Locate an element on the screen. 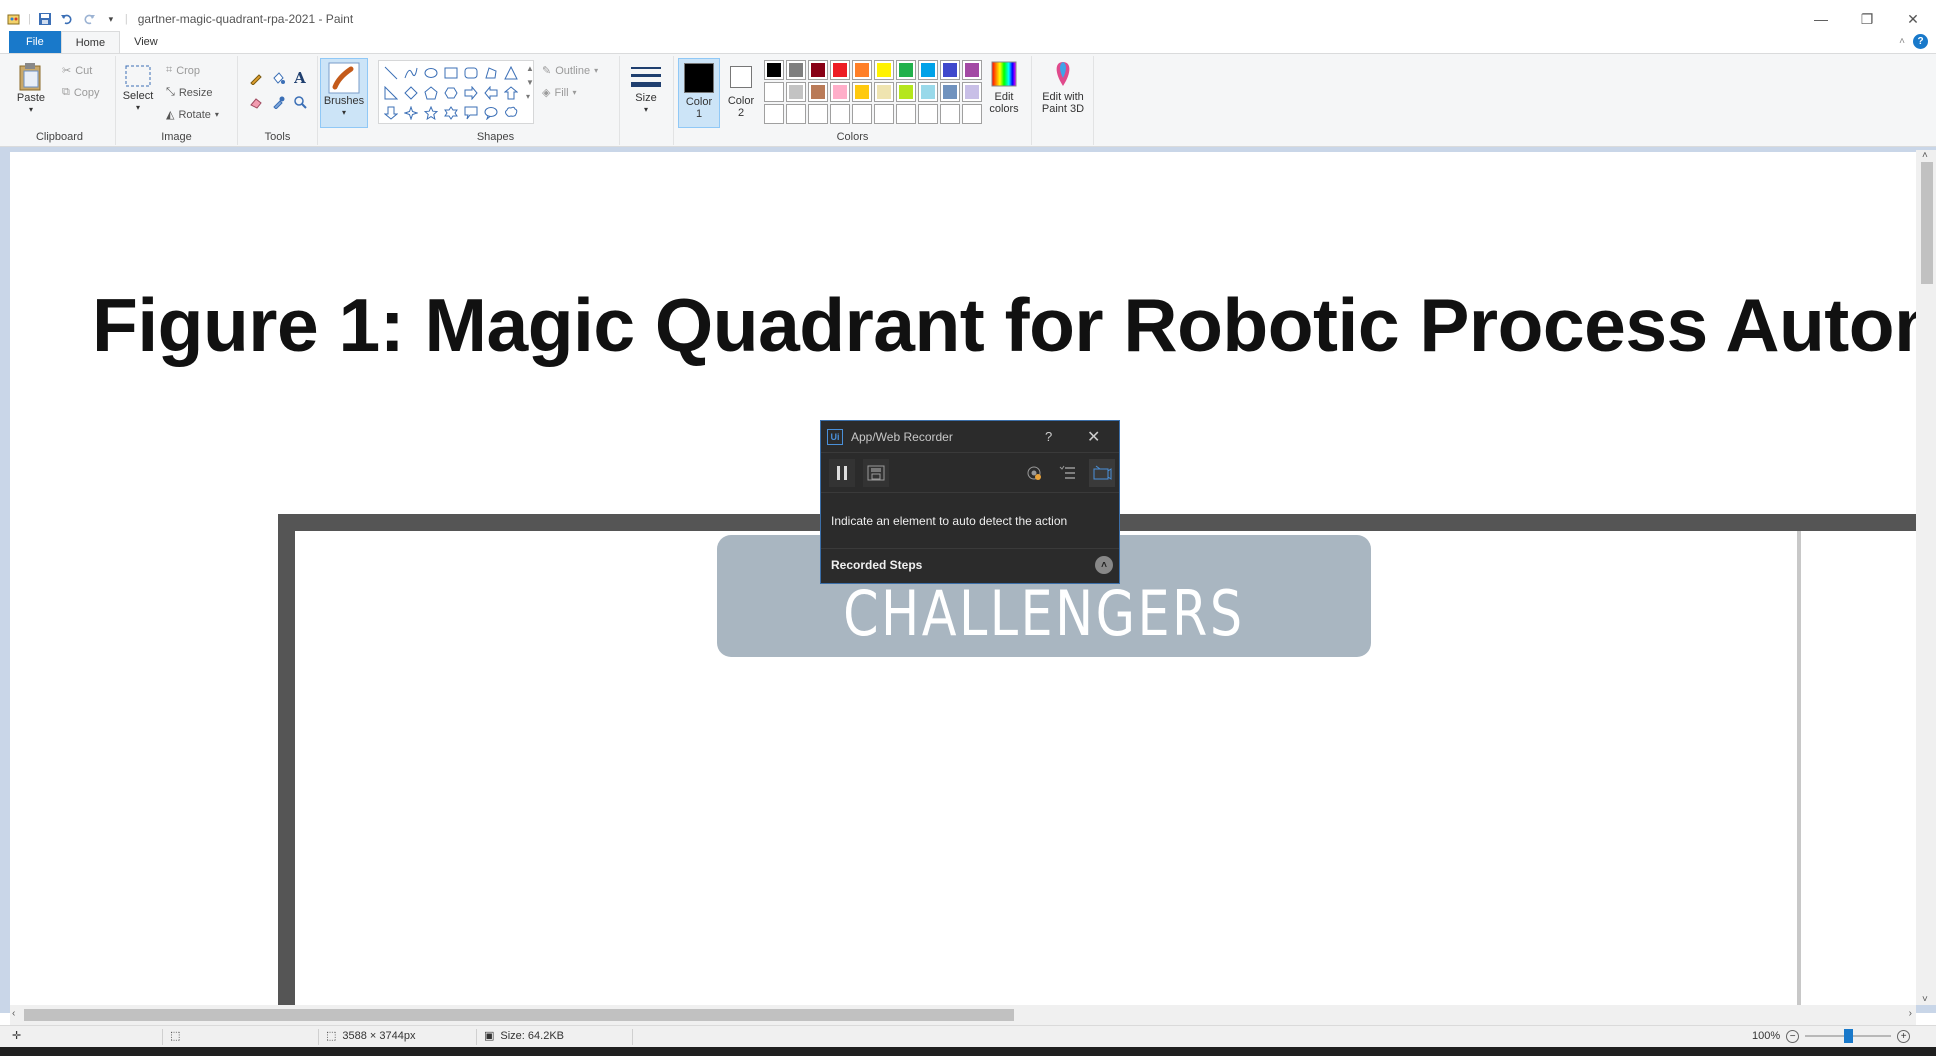 The width and height of the screenshot is (1936, 1056). right-triangle-shape-icon is located at coordinates (391, 93).